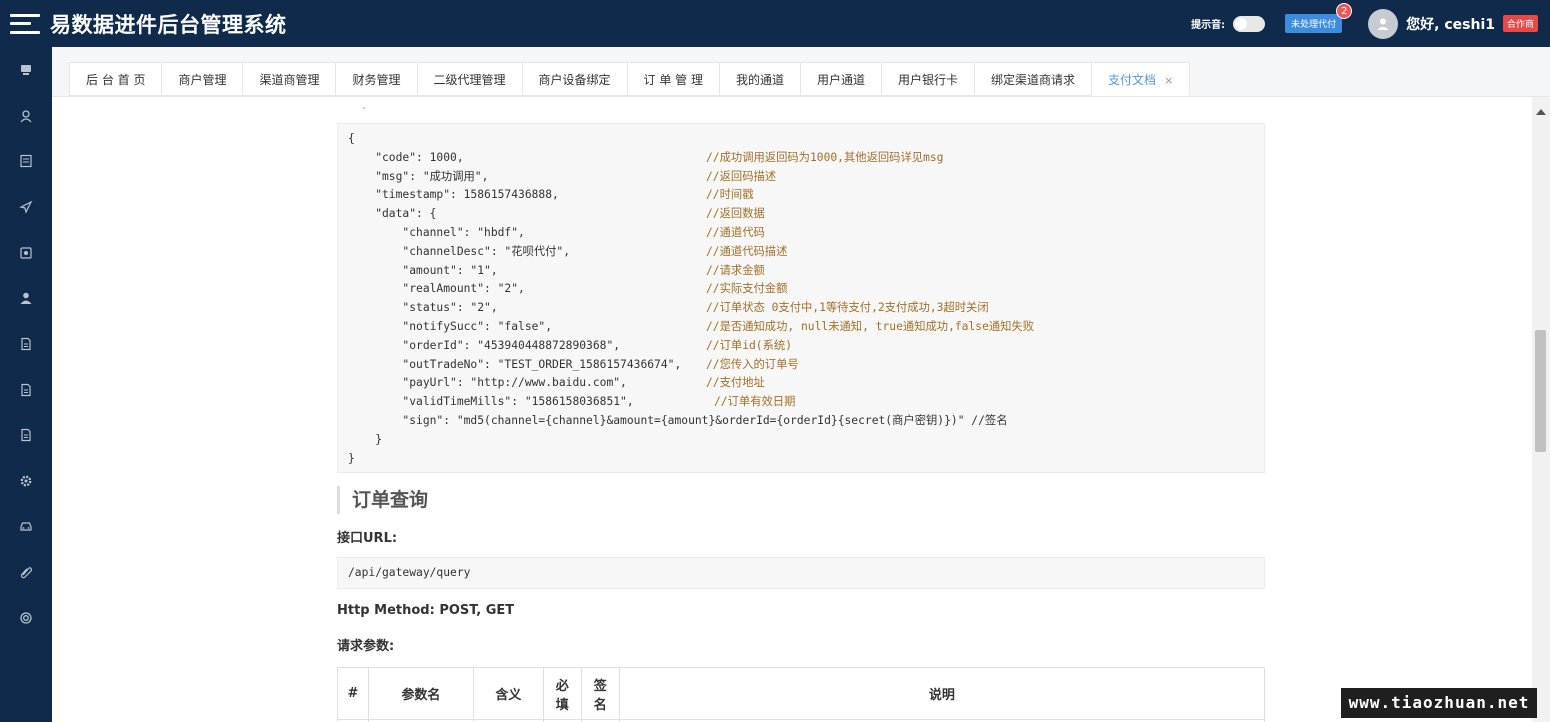 This screenshot has height=722, width=1550. Describe the element at coordinates (1540, 391) in the screenshot. I see `scroll-thumb` at that location.